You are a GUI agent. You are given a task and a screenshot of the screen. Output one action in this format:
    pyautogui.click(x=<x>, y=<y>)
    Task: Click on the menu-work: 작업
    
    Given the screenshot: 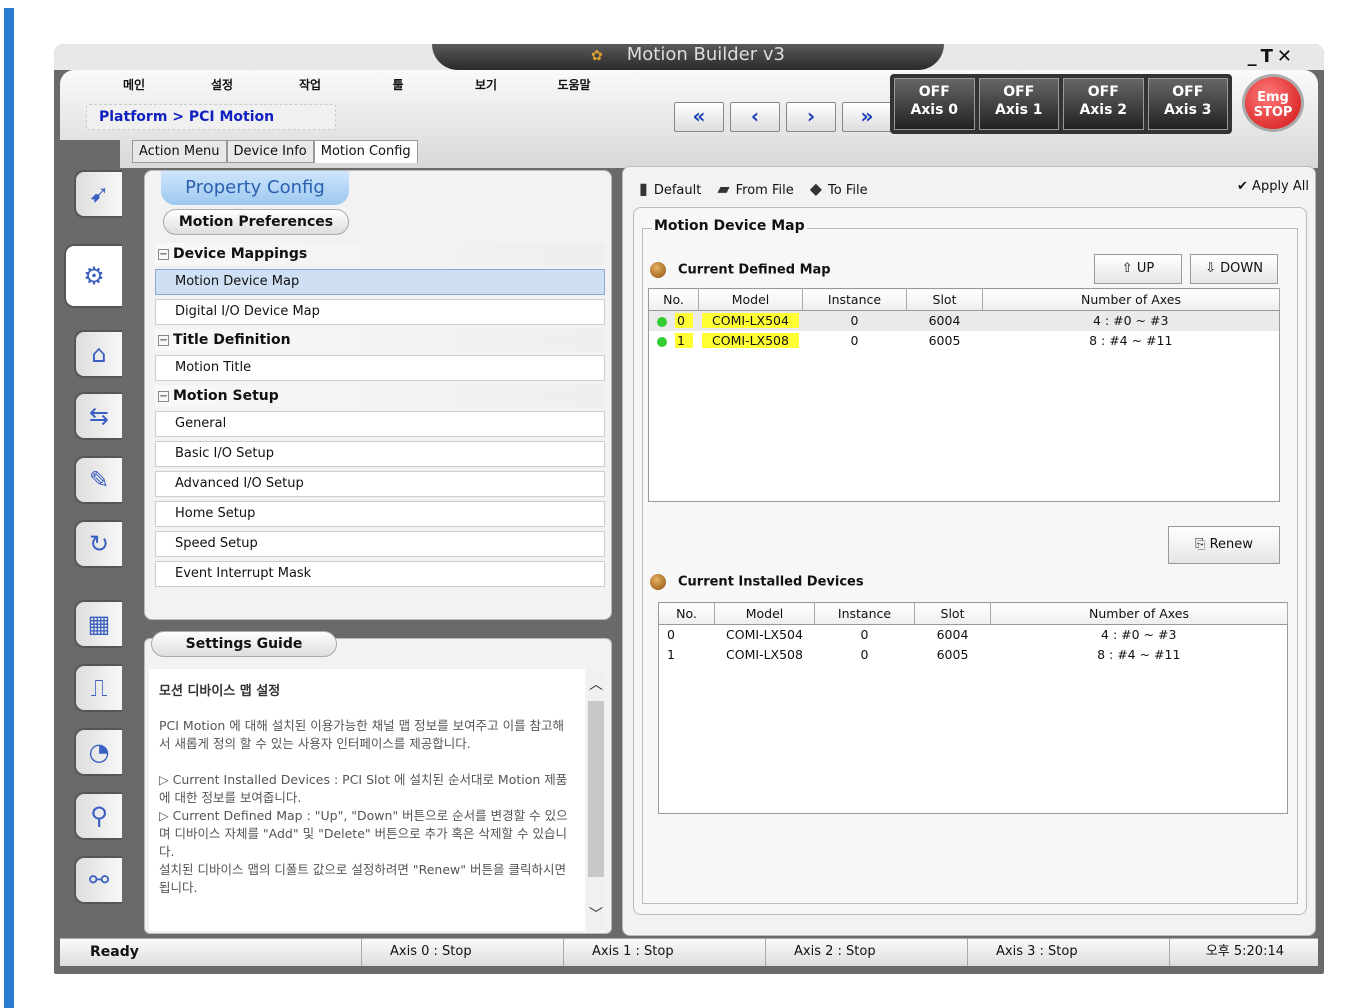 What is the action you would take?
    pyautogui.click(x=310, y=84)
    